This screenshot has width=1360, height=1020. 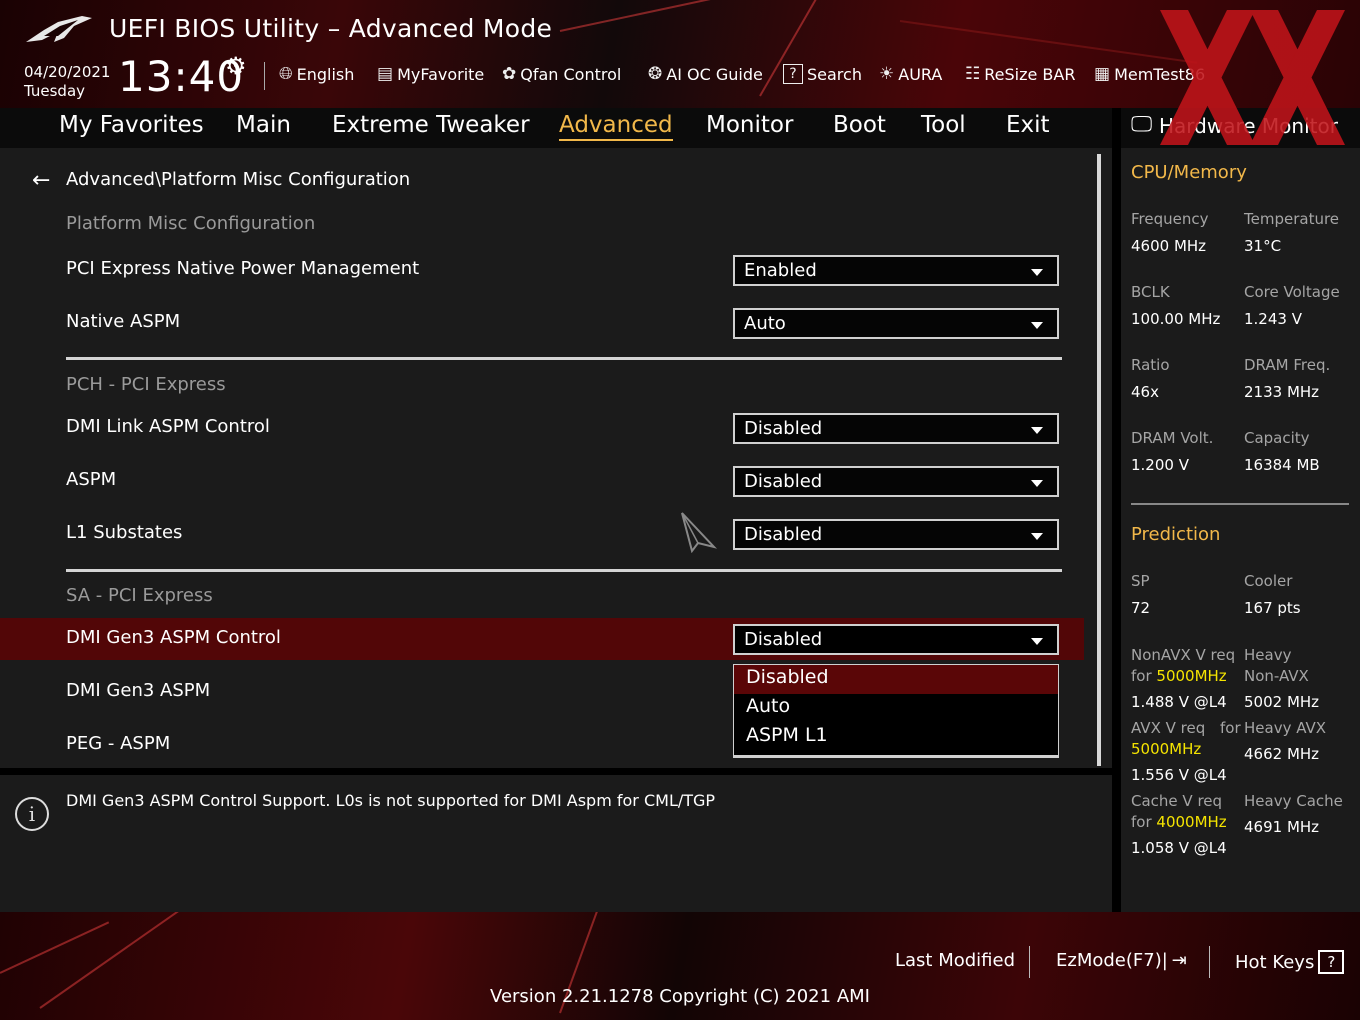 I want to click on cache-voltage: 1.058 V @L4, so click(x=1179, y=848).